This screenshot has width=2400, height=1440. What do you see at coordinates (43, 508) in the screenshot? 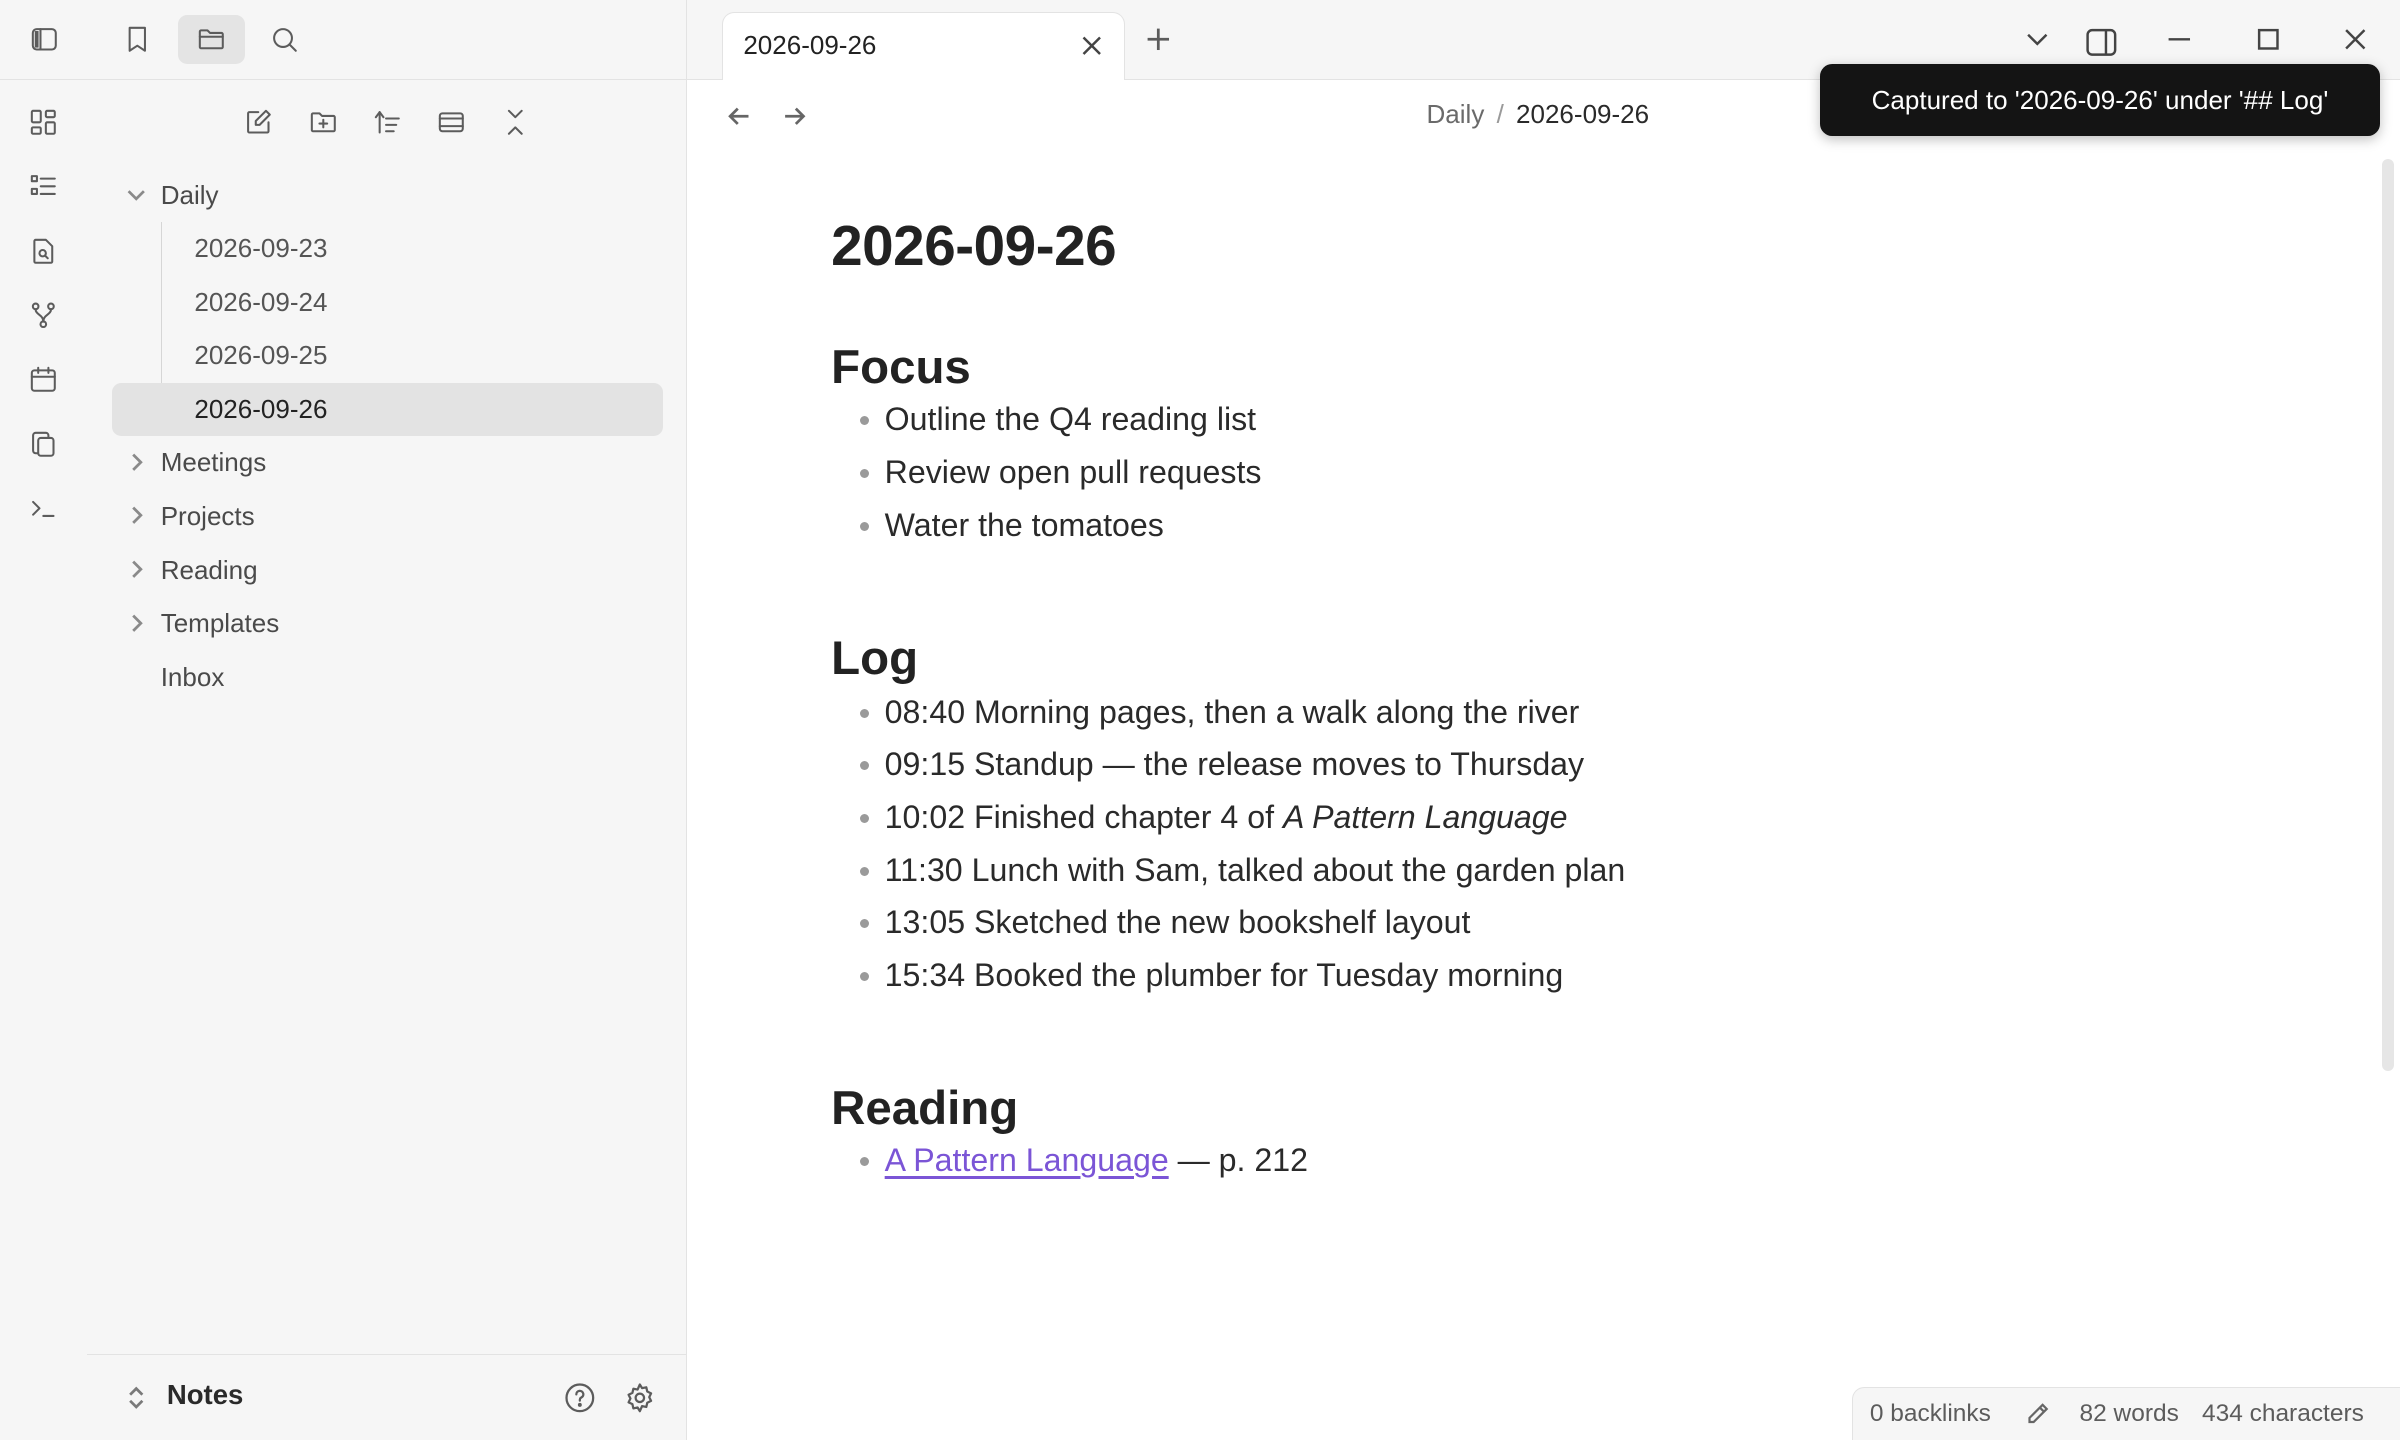
I see `terminal-icon` at bounding box center [43, 508].